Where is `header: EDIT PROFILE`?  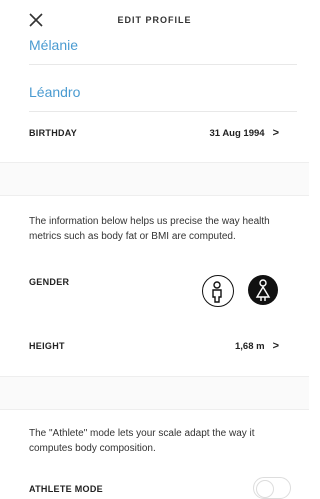
header: EDIT PROFILE is located at coordinates (154, 20).